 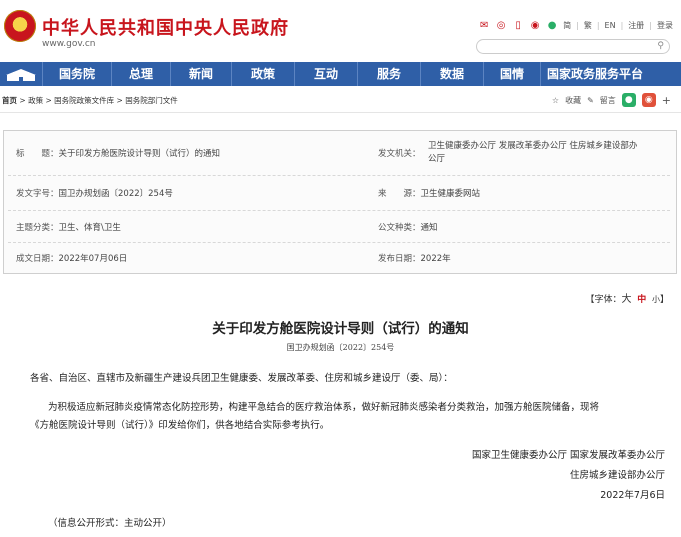 I want to click on published-date-label: 发布日期：, so click(x=399, y=259).